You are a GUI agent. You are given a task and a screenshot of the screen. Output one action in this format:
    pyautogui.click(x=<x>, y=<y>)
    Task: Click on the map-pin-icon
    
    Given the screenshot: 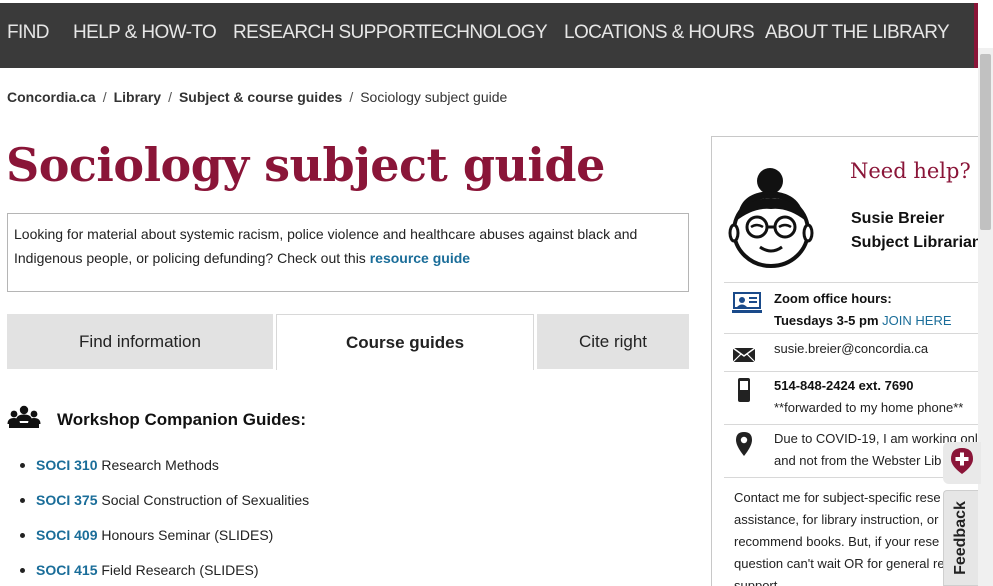 What is the action you would take?
    pyautogui.click(x=744, y=446)
    